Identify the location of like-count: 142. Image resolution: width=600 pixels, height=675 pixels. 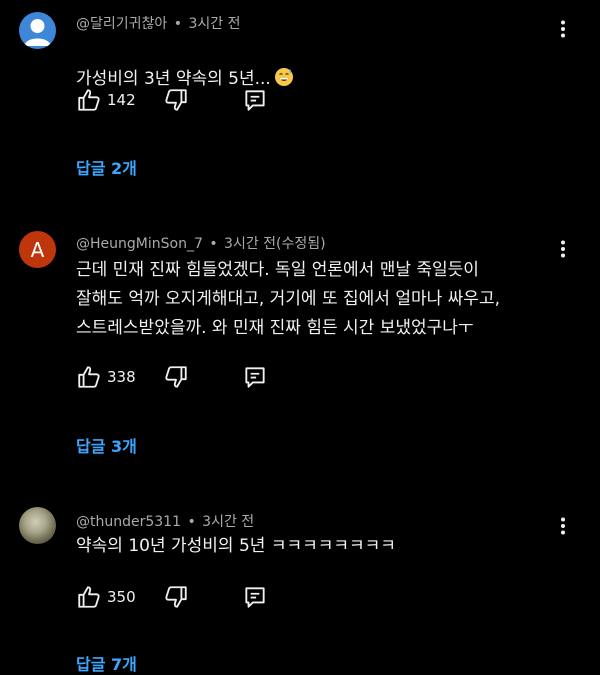
(121, 100).